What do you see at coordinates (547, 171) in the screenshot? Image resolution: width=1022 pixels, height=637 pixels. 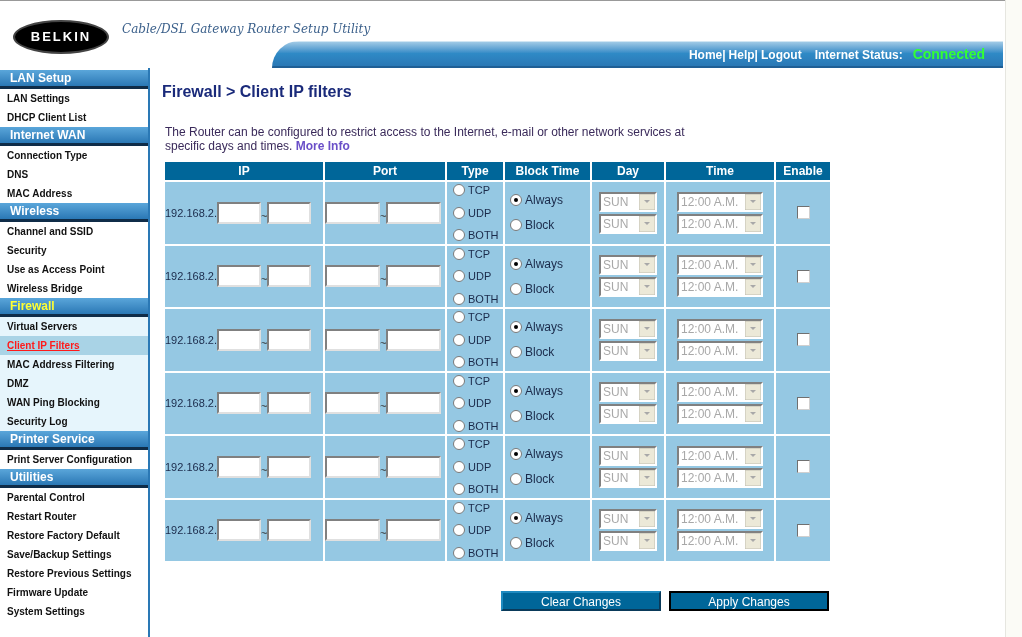 I see `column-header: Block Time` at bounding box center [547, 171].